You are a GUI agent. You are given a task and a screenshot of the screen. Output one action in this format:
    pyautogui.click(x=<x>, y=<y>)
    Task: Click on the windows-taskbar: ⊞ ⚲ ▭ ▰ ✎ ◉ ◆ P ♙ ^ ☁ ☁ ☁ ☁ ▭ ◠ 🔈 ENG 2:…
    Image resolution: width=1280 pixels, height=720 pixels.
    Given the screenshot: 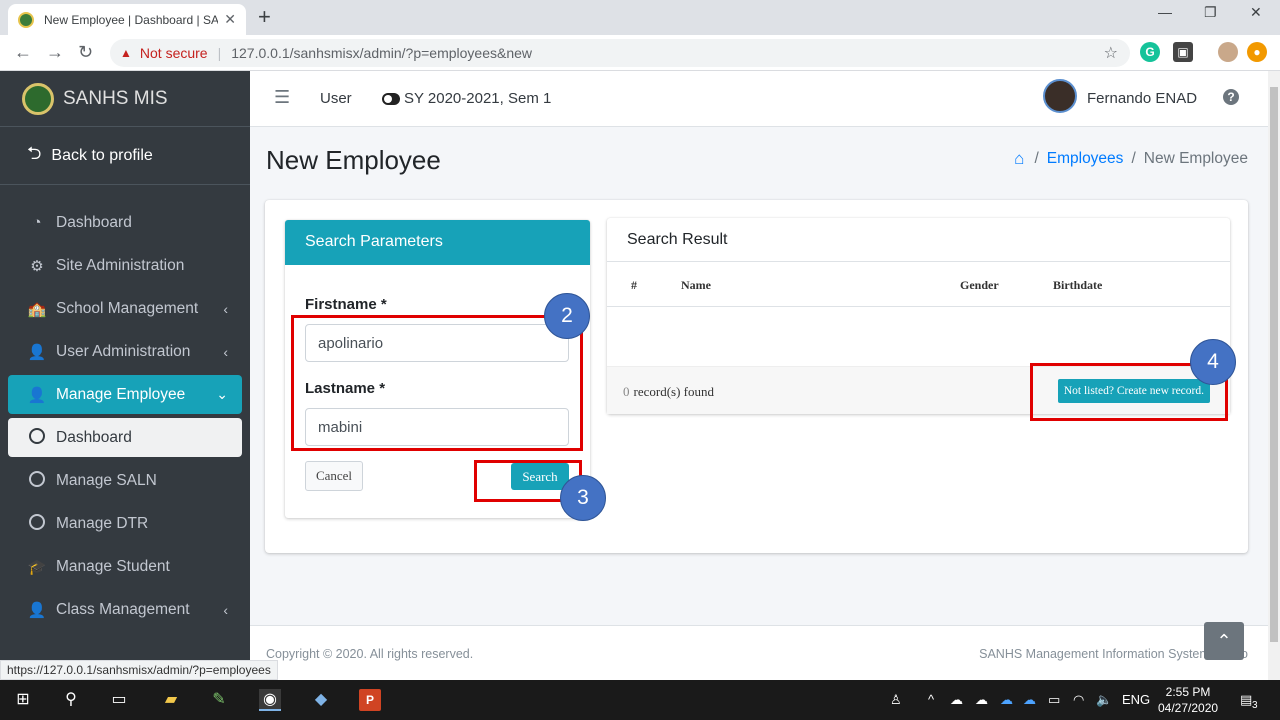 What is the action you would take?
    pyautogui.click(x=640, y=700)
    